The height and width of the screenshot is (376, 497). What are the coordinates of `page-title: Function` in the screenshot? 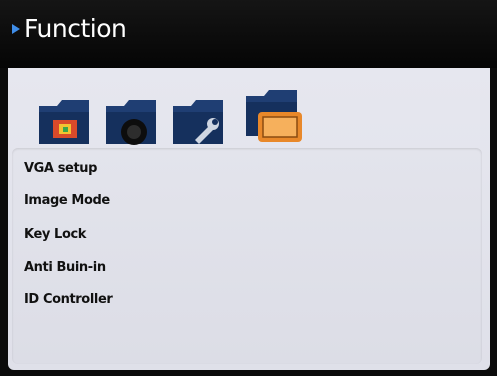 It's located at (75, 28).